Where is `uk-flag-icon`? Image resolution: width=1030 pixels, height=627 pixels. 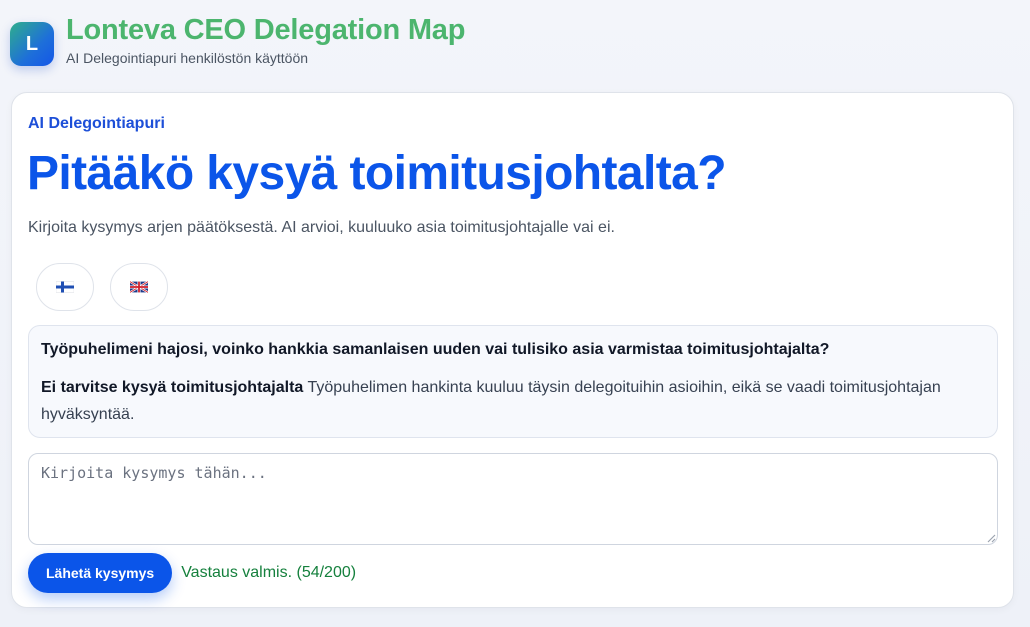 uk-flag-icon is located at coordinates (139, 287).